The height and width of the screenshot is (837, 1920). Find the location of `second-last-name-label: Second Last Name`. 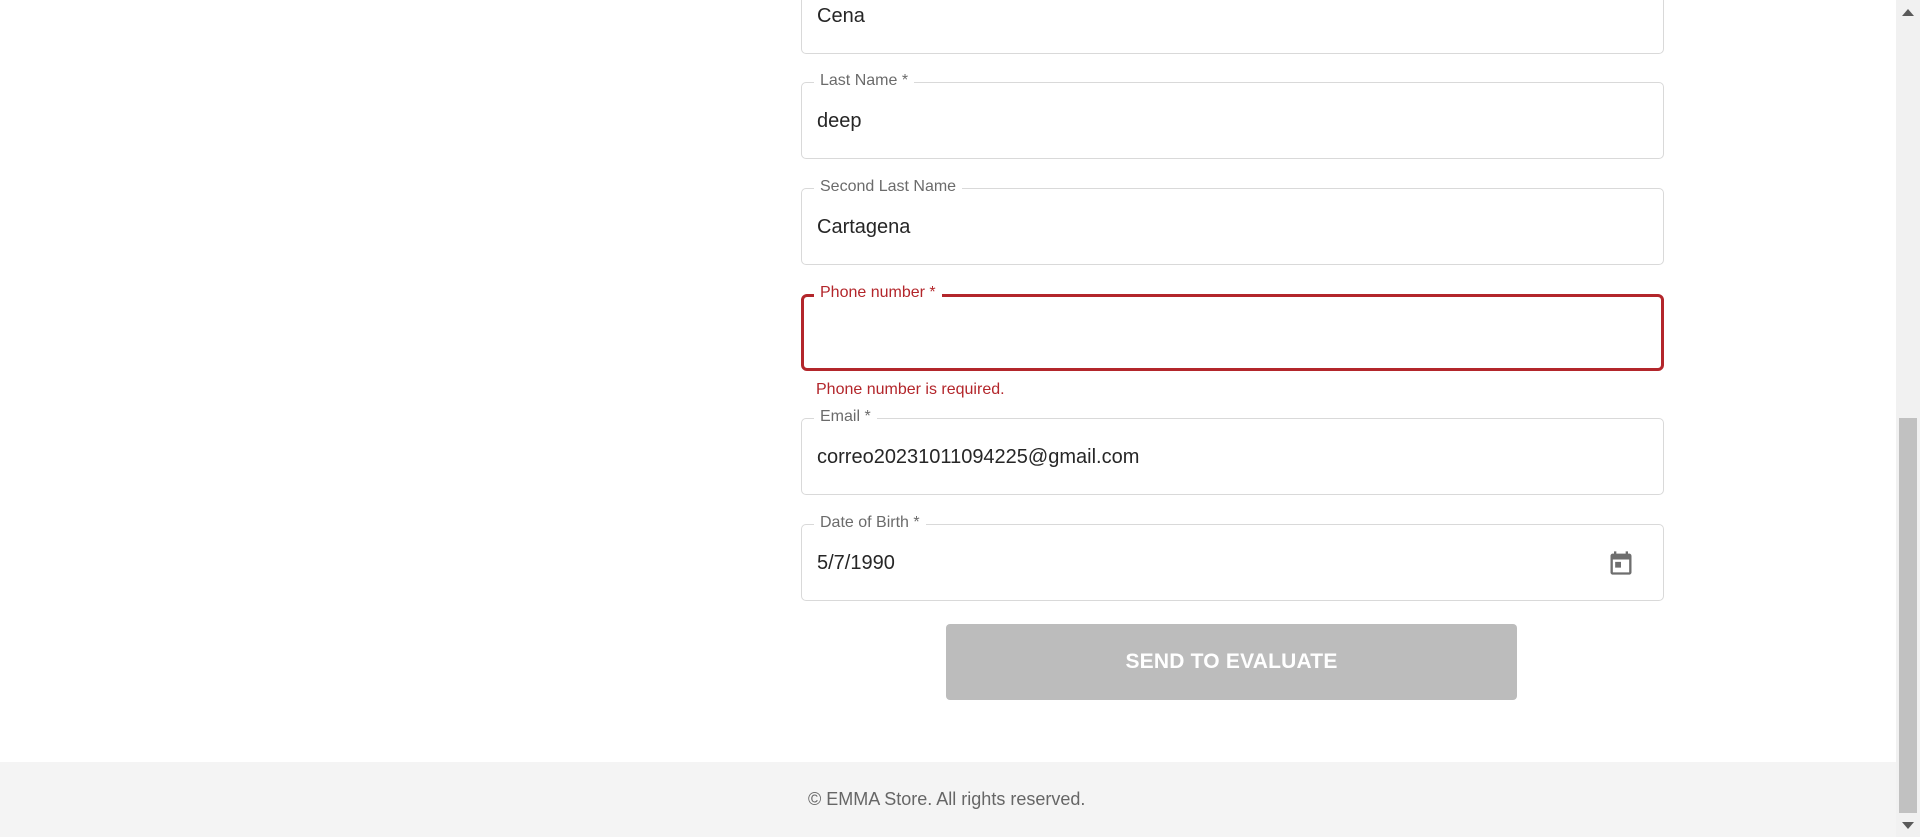

second-last-name-label: Second Last Name is located at coordinates (888, 187).